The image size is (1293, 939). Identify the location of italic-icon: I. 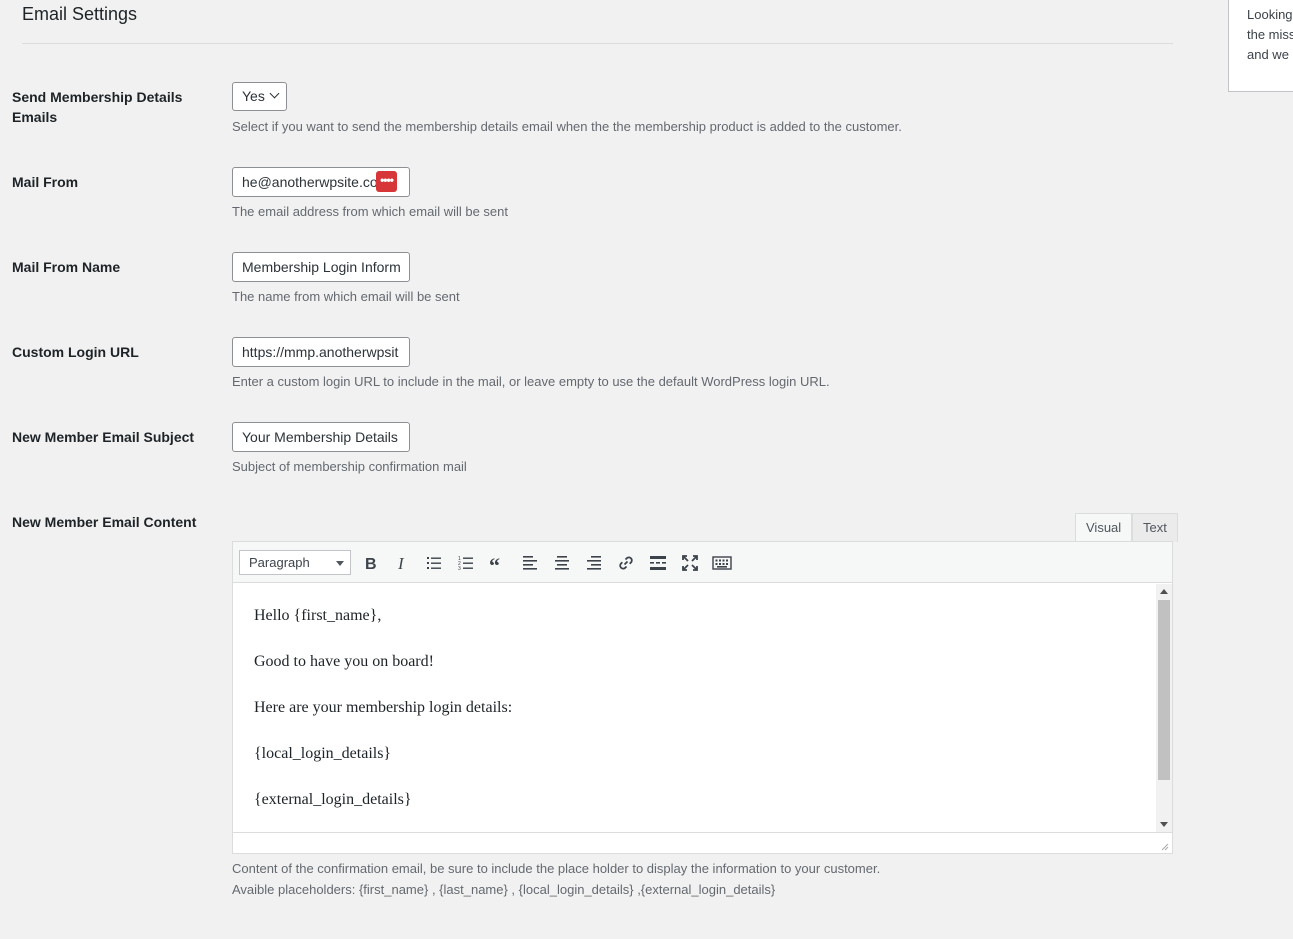
(402, 563).